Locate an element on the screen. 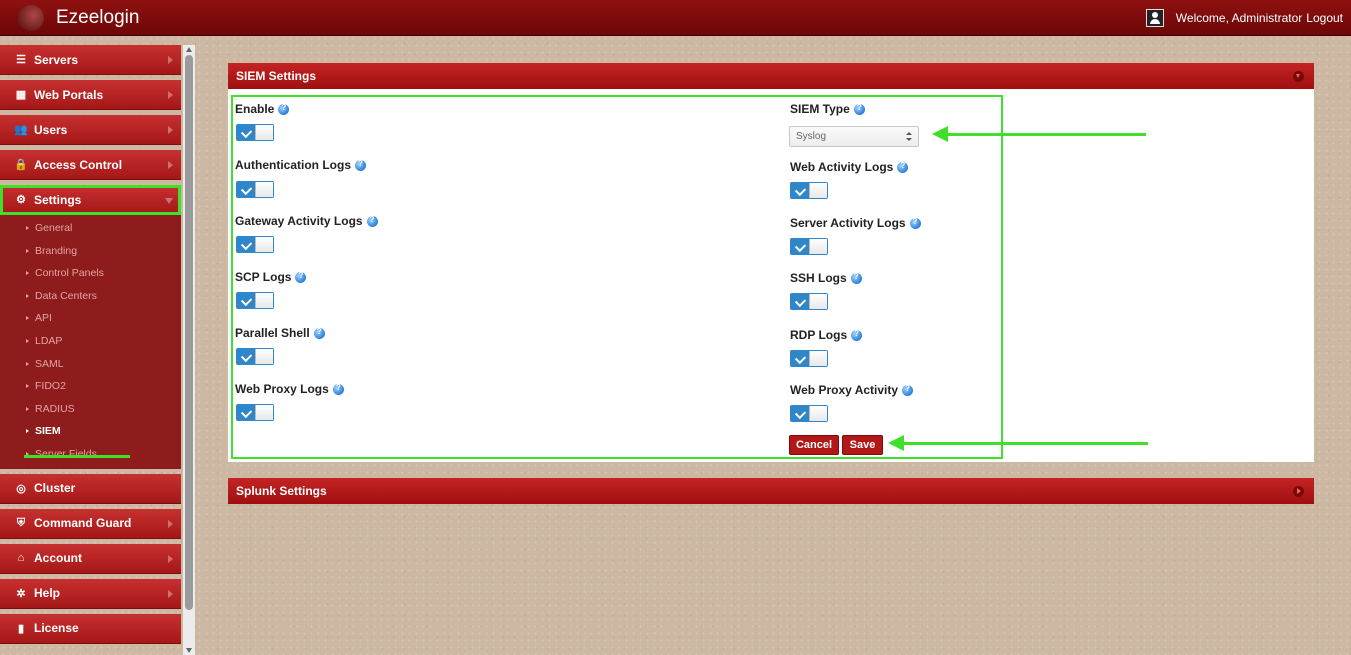  ssh-logs-toggle is located at coordinates (809, 301).